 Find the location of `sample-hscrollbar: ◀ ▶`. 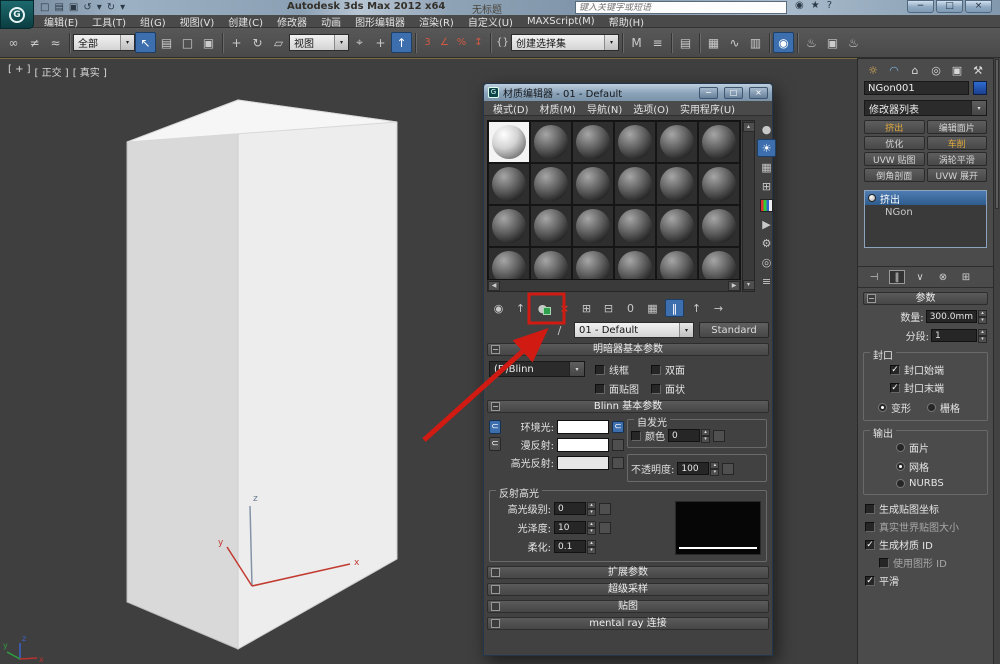

sample-hscrollbar: ◀ ▶ is located at coordinates (614, 286).